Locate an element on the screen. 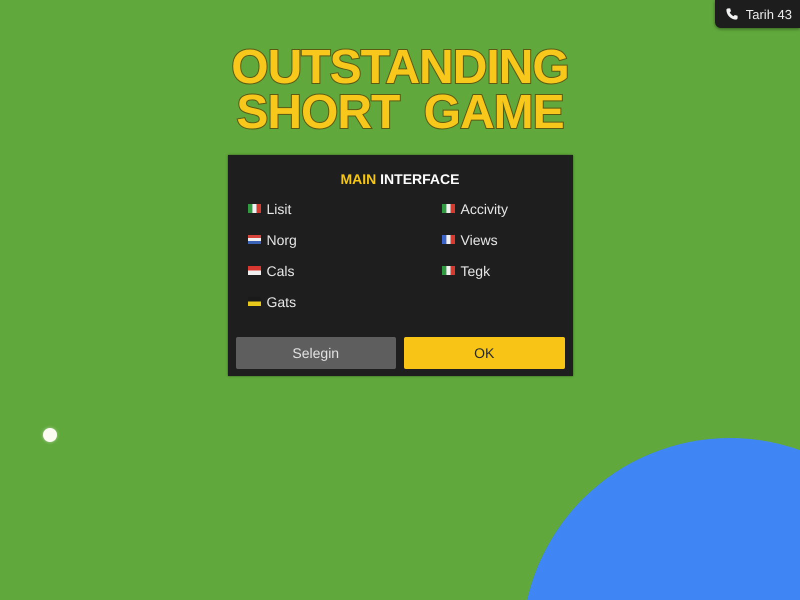 Image resolution: width=800 pixels, height=600 pixels. menu-item-label: Gats is located at coordinates (281, 301).